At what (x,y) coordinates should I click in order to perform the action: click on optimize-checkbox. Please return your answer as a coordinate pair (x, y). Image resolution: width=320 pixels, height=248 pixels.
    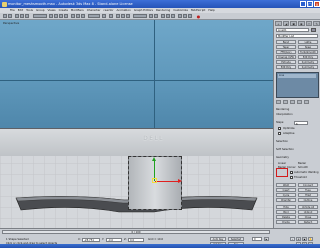
    Looking at the image, I should click on (280, 129).